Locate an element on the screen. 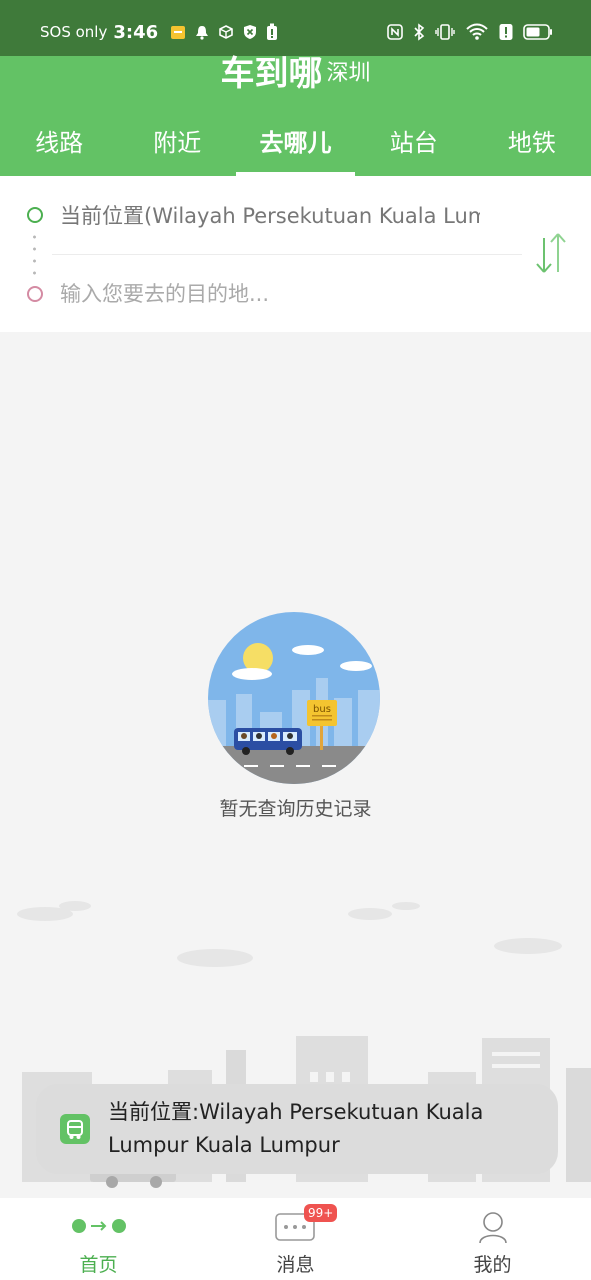 This screenshot has height=1280, width=591. tab-where-to: 去哪儿 is located at coordinates (295, 148).